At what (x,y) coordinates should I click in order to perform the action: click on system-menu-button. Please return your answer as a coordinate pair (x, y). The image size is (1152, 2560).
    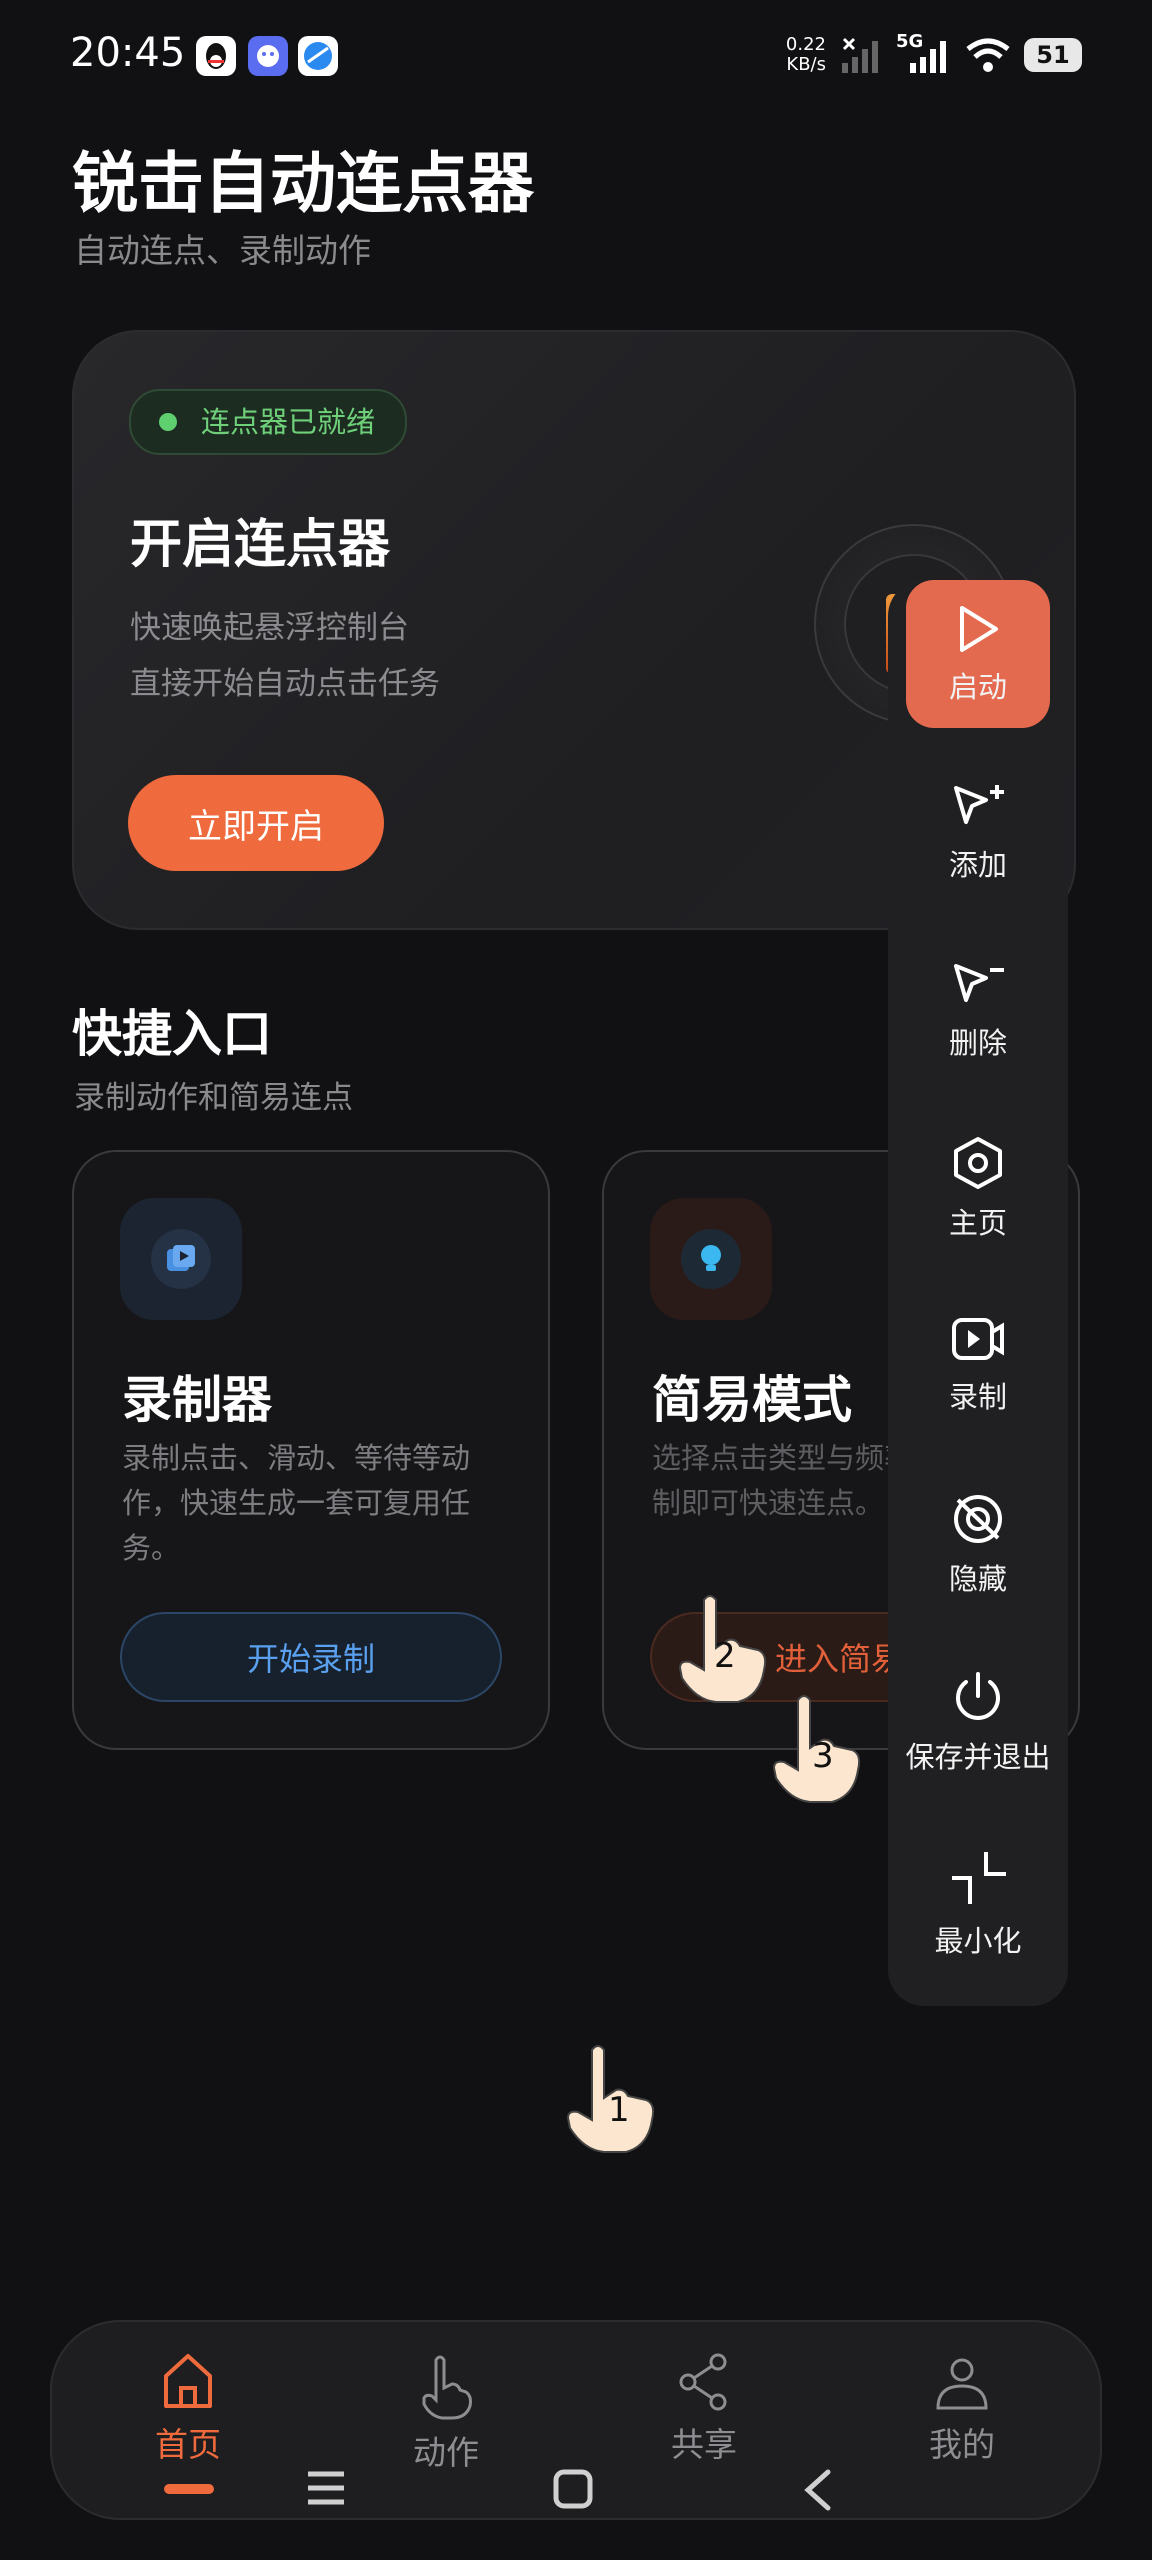
    Looking at the image, I should click on (326, 2490).